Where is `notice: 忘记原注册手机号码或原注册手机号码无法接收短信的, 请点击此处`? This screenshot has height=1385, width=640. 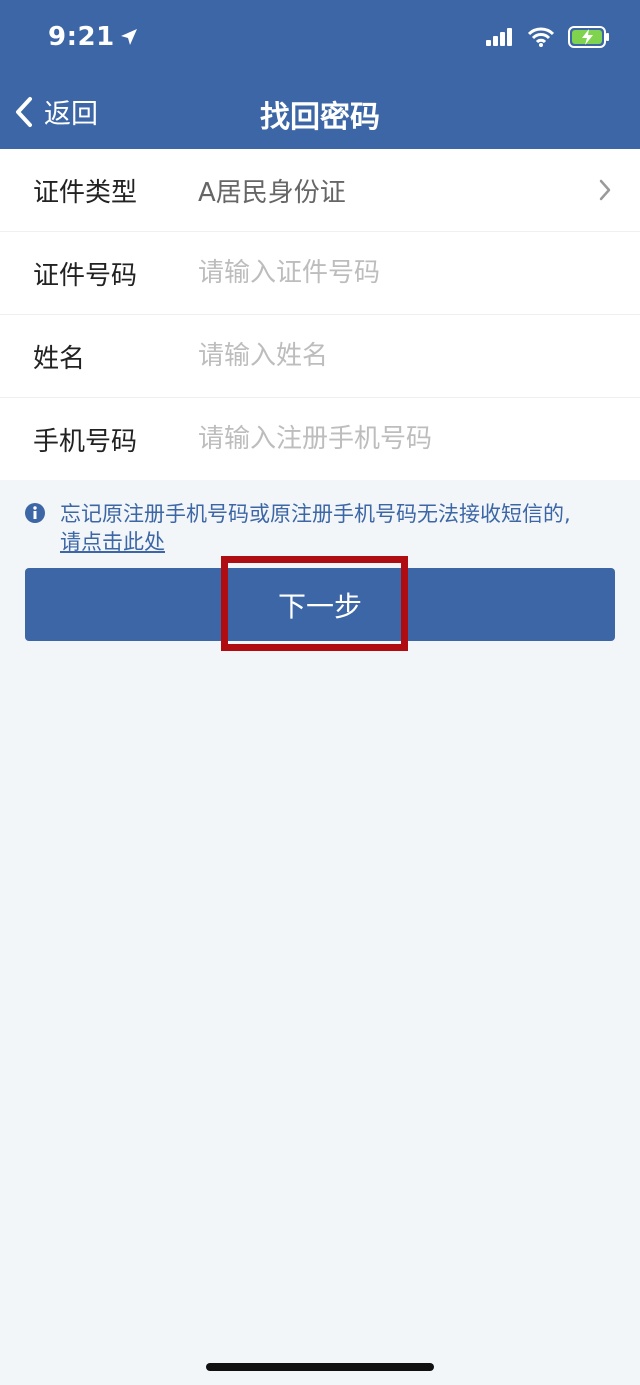 notice: 忘记原注册手机号码或原注册手机号码无法接收短信的, 请点击此处 is located at coordinates (319, 528).